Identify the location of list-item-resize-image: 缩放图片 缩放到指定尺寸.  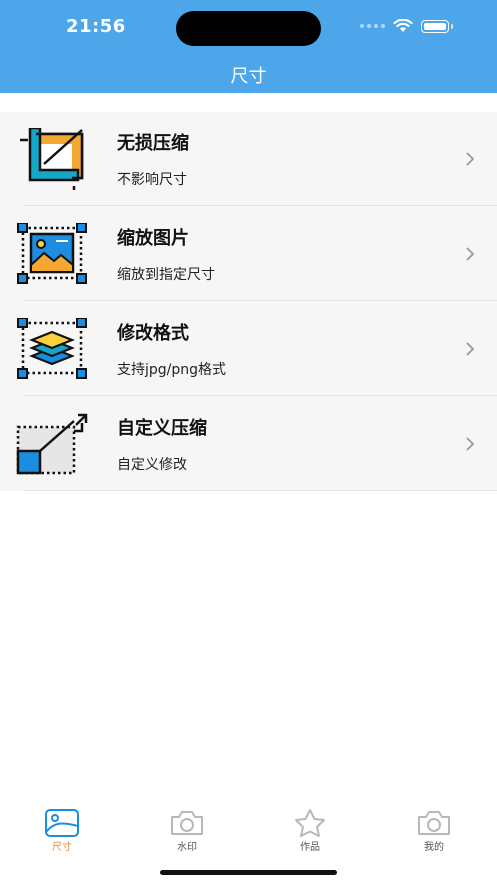
(248, 254).